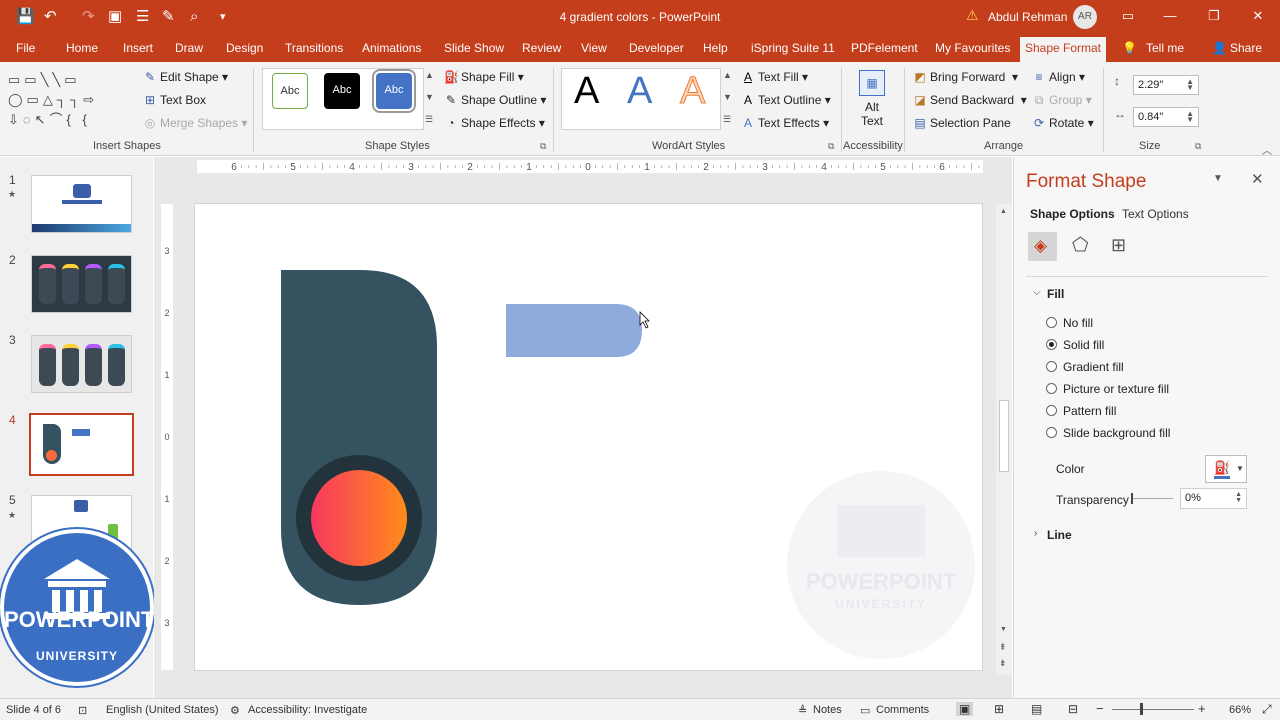 The image size is (1280, 720). What do you see at coordinates (474, 48) in the screenshot?
I see `tab-slide-show: Slide Show` at bounding box center [474, 48].